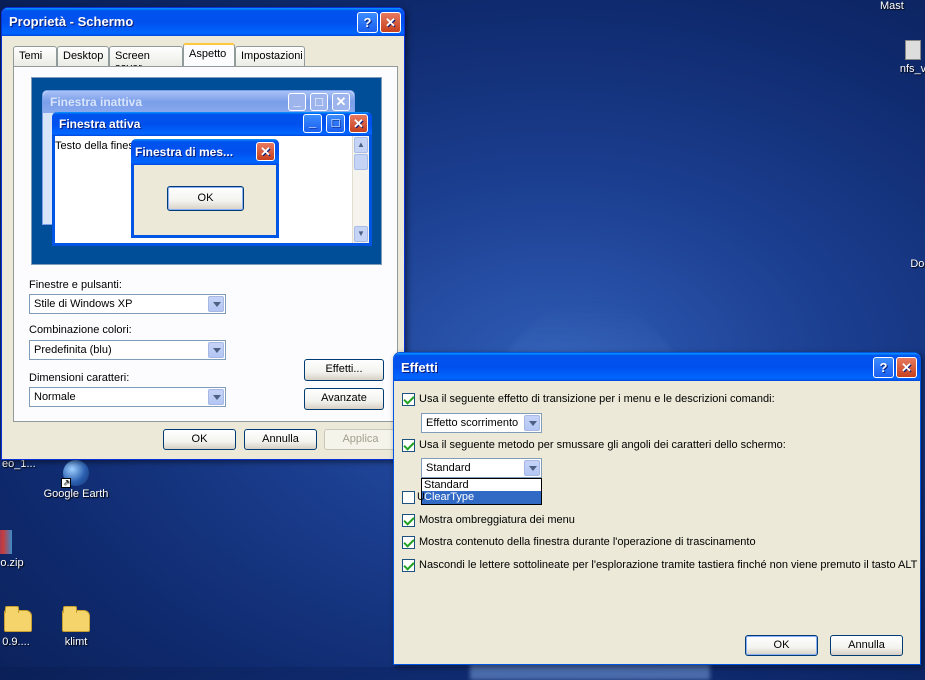  I want to click on ok-button: OK, so click(199, 439).